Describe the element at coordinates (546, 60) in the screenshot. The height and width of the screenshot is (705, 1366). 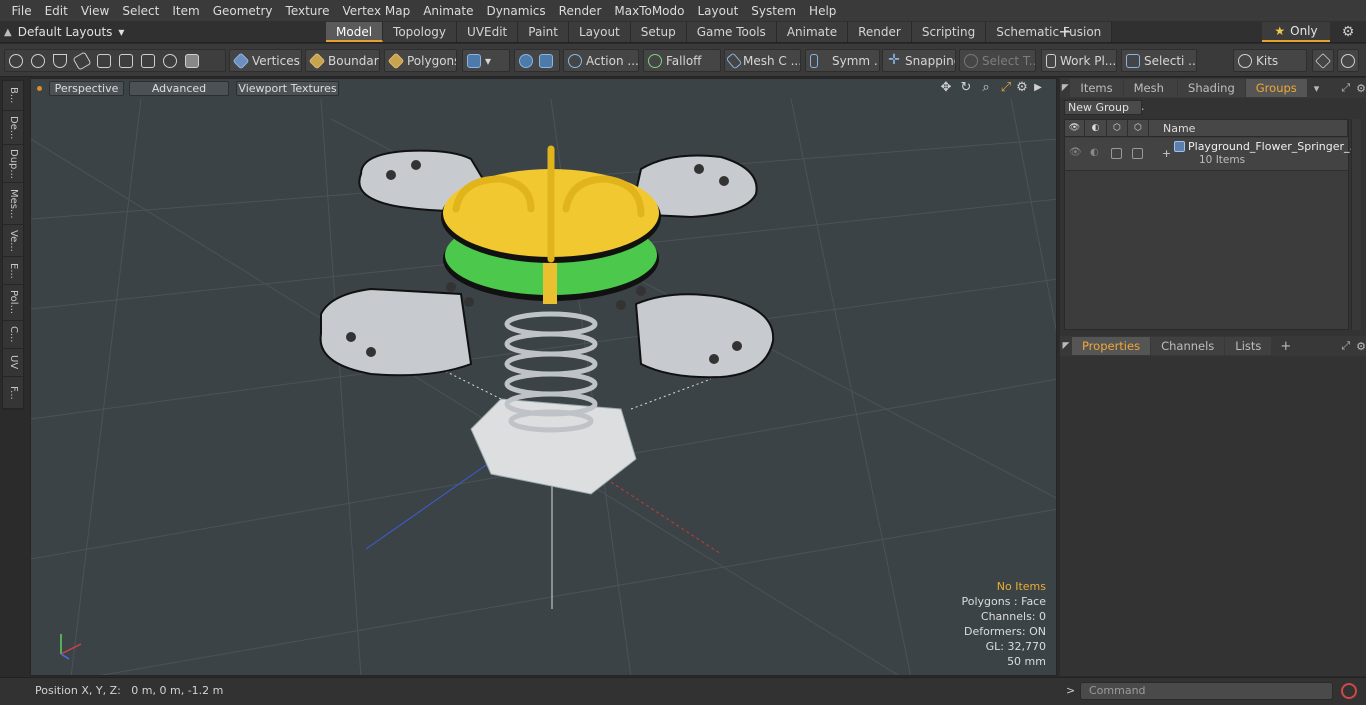
I see `dice-icon` at that location.